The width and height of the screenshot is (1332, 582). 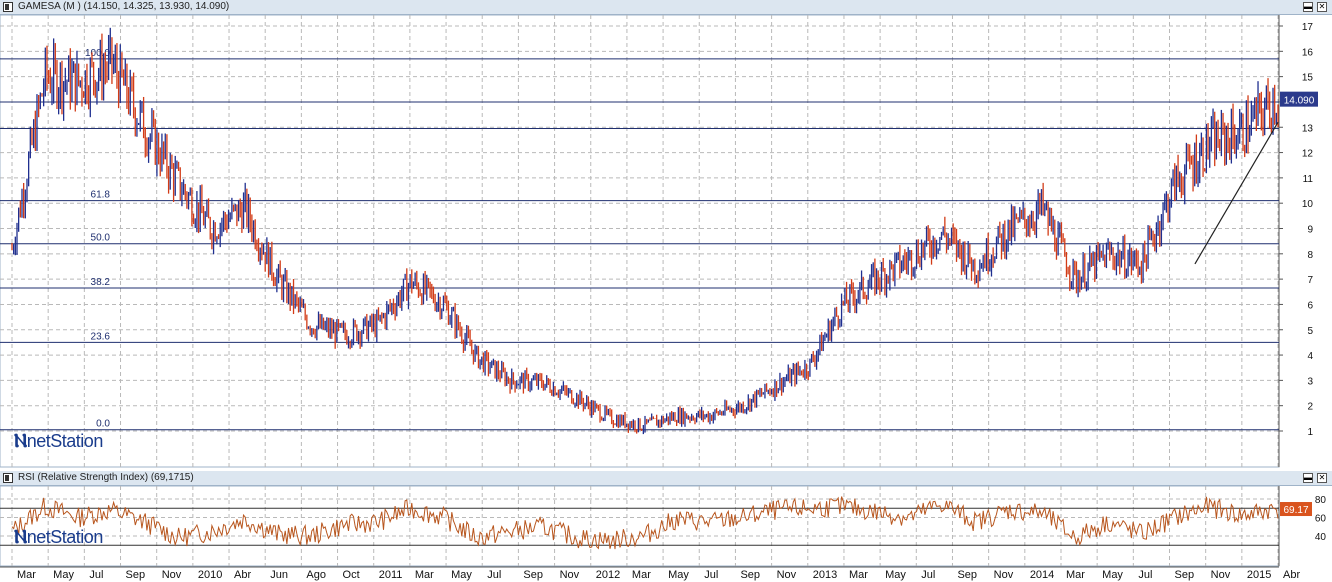 I want to click on y-tick-label: 13, so click(x=1308, y=128).